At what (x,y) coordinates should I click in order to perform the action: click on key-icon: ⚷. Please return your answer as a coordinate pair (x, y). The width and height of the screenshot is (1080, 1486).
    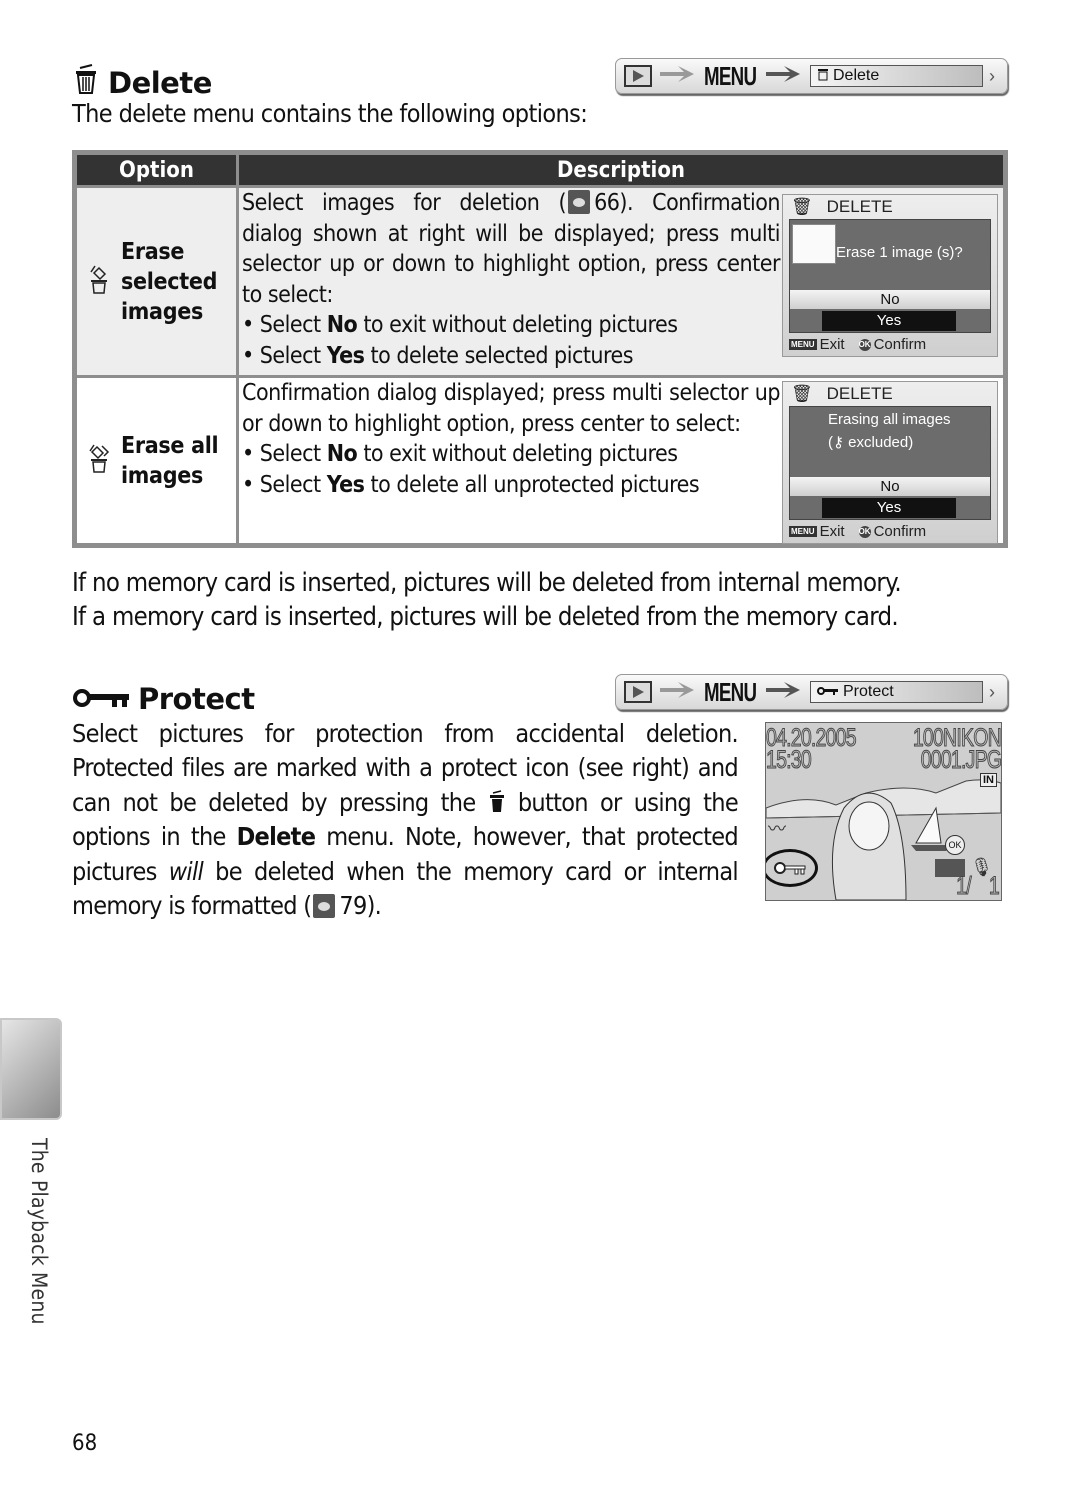
    Looking at the image, I should click on (838, 442).